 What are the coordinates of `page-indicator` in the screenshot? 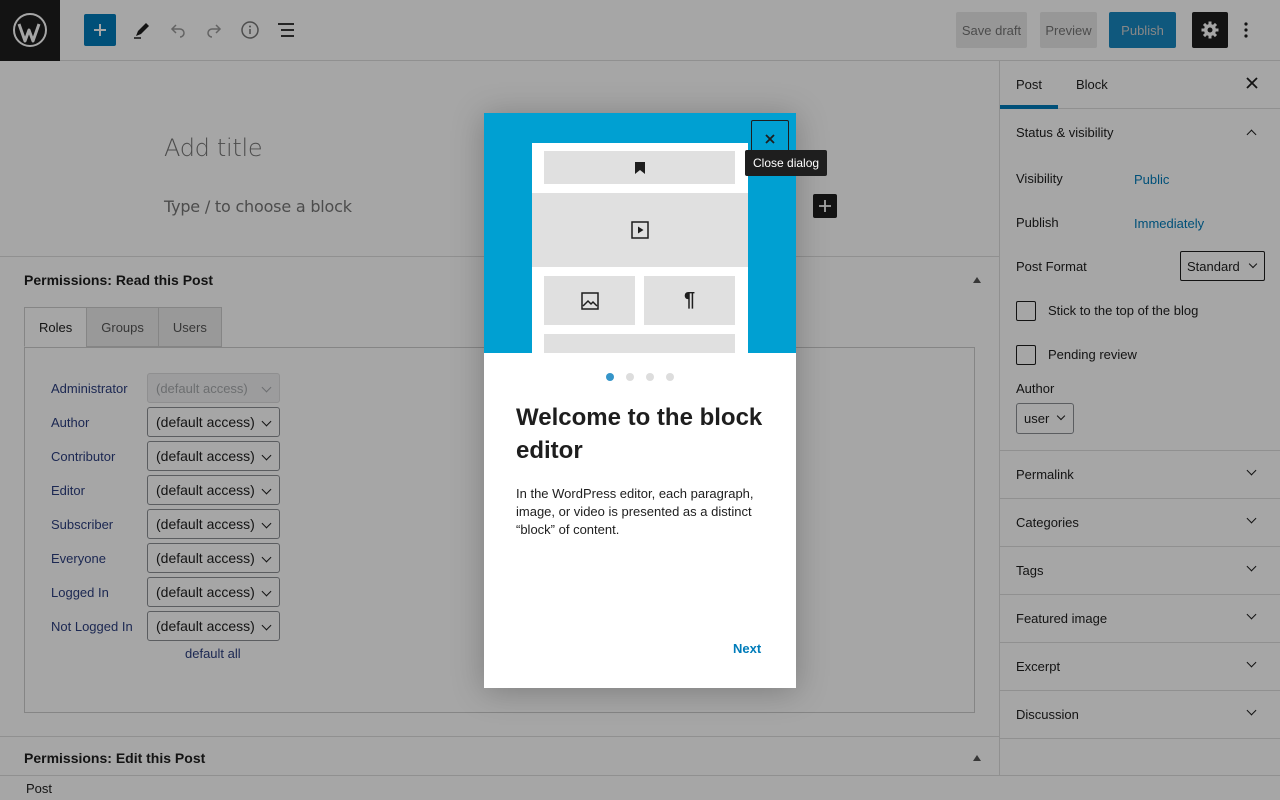 It's located at (640, 377).